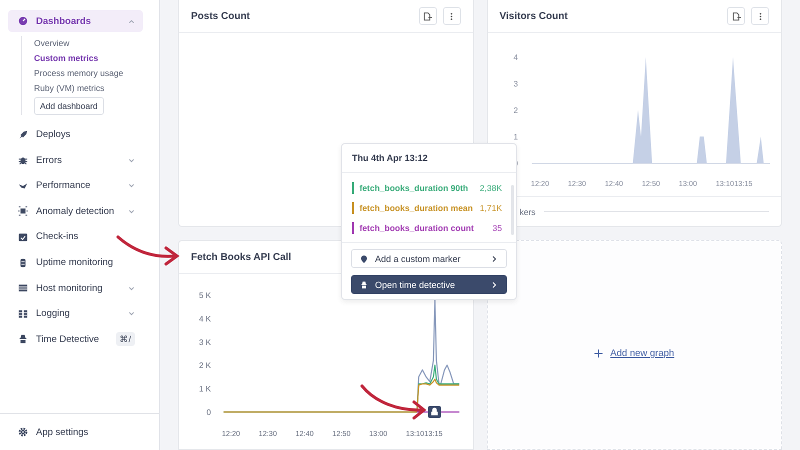 The height and width of the screenshot is (450, 800). I want to click on axis-label: 0, so click(208, 412).